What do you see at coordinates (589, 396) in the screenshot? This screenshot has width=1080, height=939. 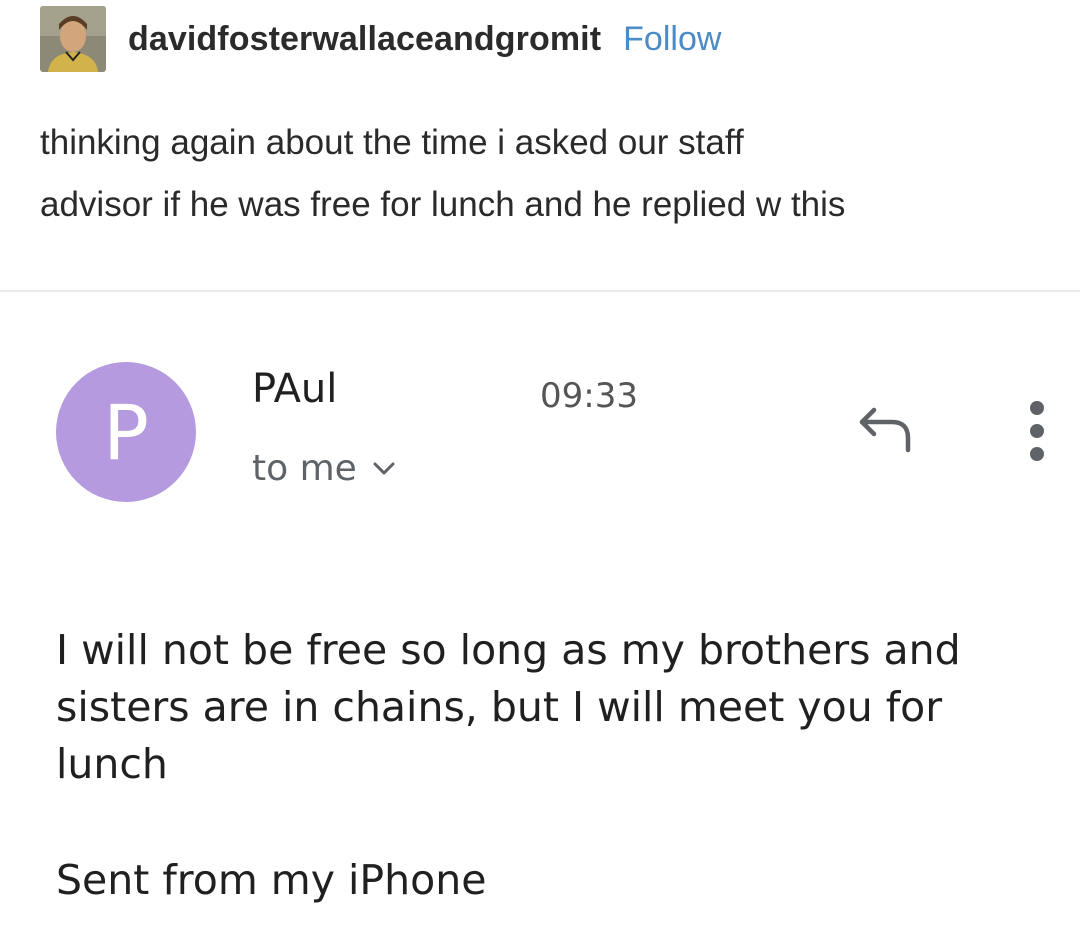 I see `email-timestamp: 09:33` at bounding box center [589, 396].